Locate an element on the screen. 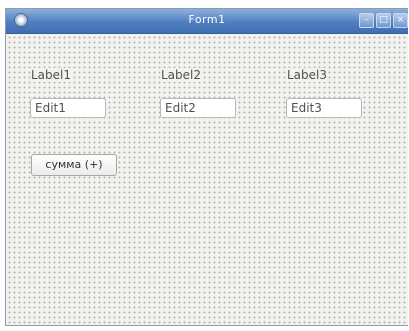 This screenshot has width=409, height=331. sum-button: сумма (+) is located at coordinates (74, 165).